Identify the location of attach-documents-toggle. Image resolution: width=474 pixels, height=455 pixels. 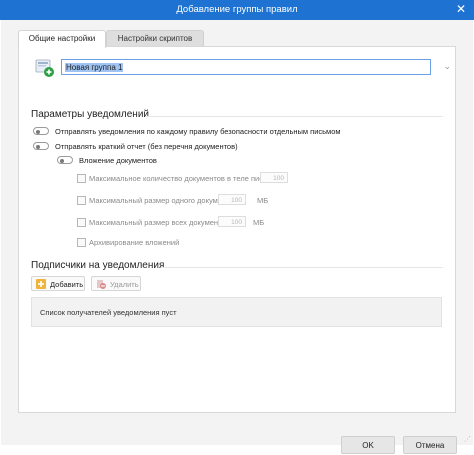
(65, 160).